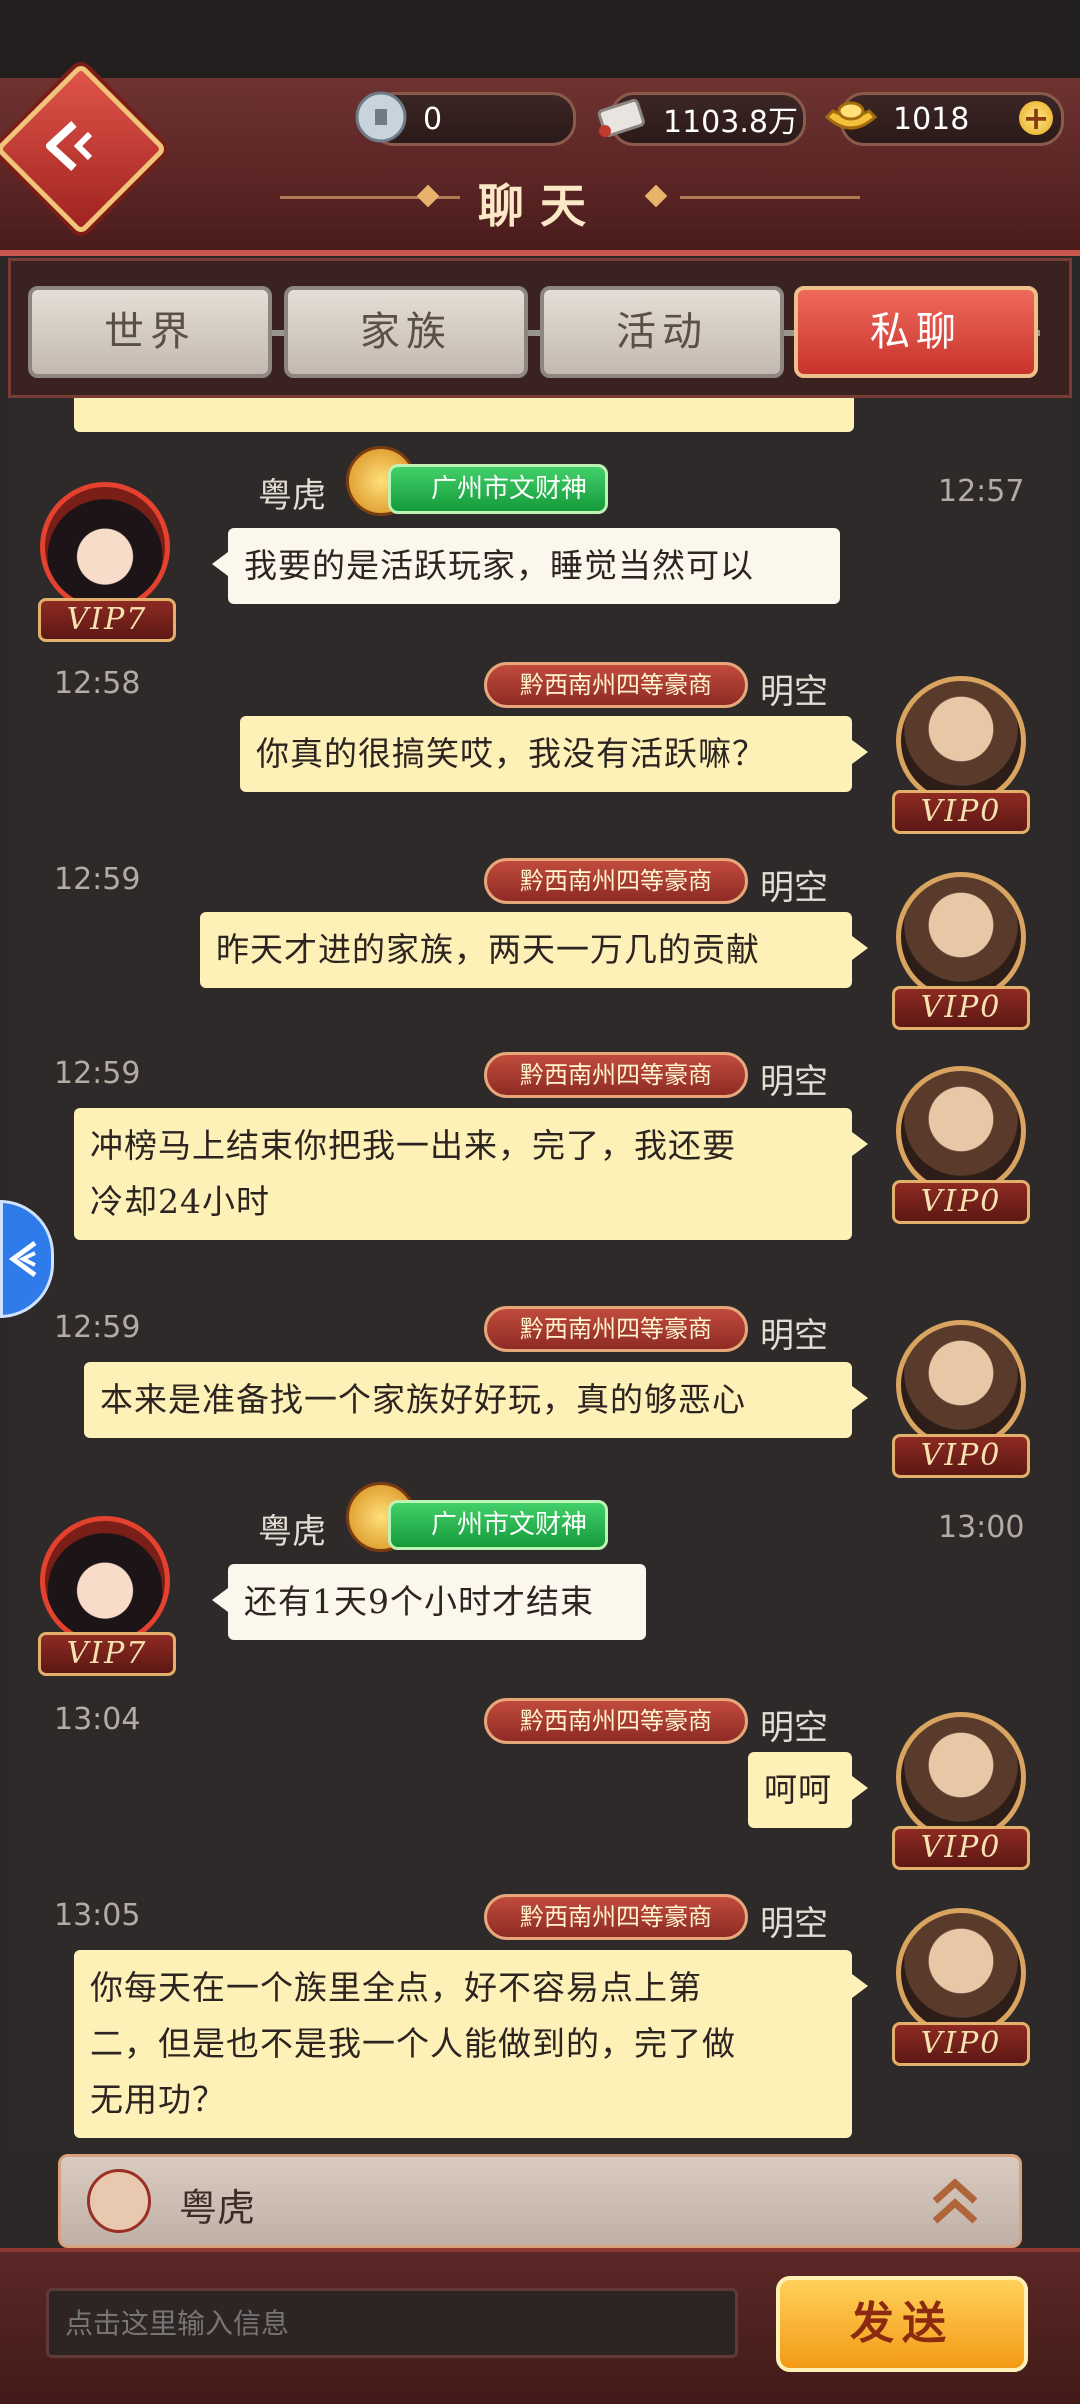 This screenshot has height=2404, width=1080. What do you see at coordinates (540, 206) in the screenshot?
I see `page-title: 聊天` at bounding box center [540, 206].